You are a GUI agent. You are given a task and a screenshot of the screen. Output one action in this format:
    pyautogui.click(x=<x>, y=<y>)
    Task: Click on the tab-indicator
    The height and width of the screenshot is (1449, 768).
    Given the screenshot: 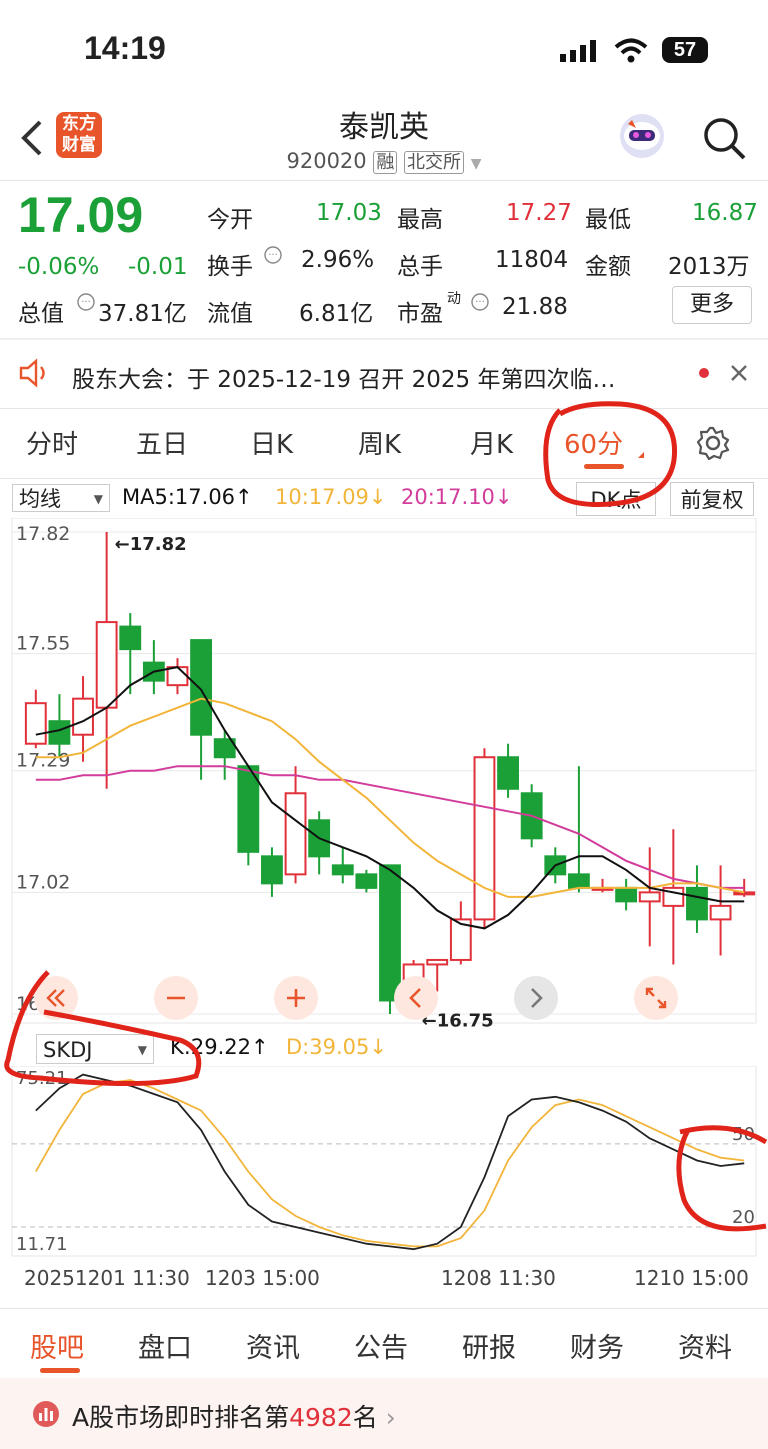 What is the action you would take?
    pyautogui.click(x=604, y=466)
    